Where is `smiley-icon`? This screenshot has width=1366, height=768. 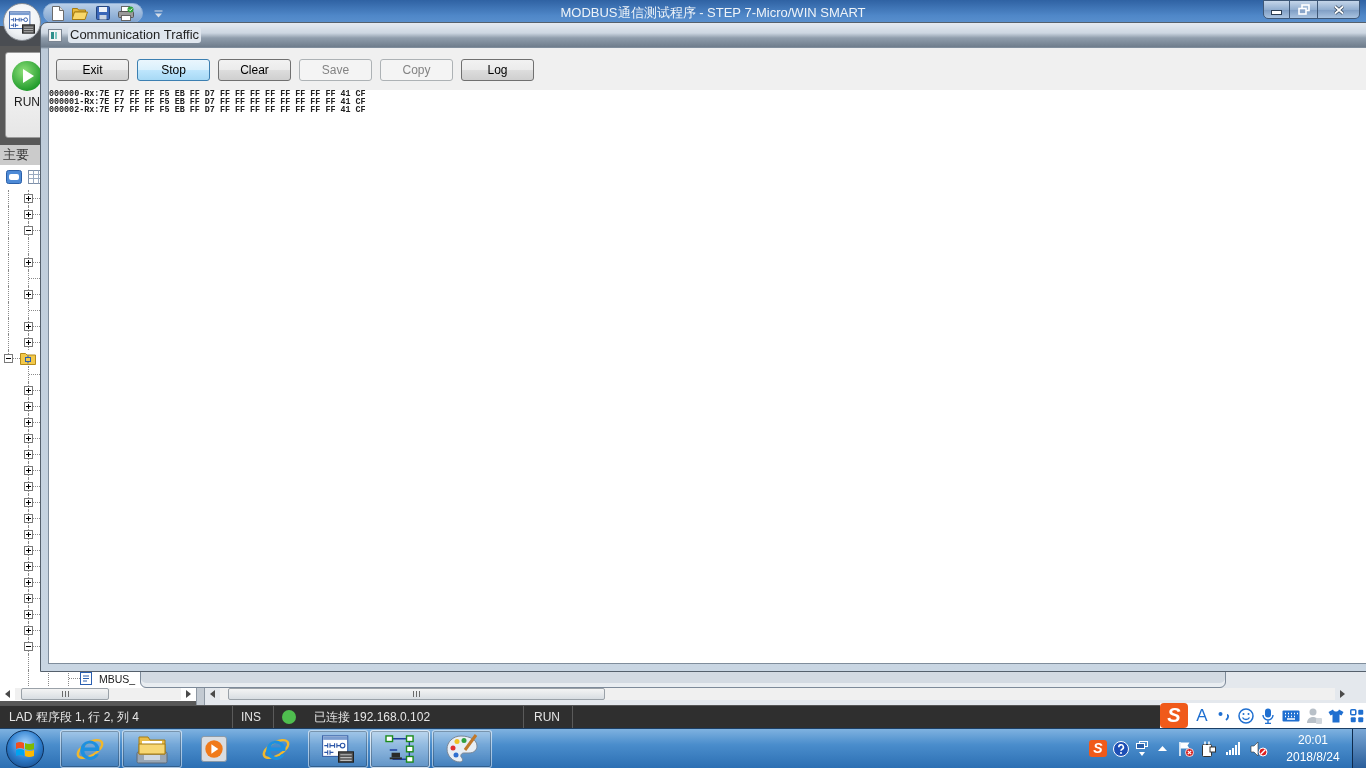
smiley-icon is located at coordinates (1246, 715).